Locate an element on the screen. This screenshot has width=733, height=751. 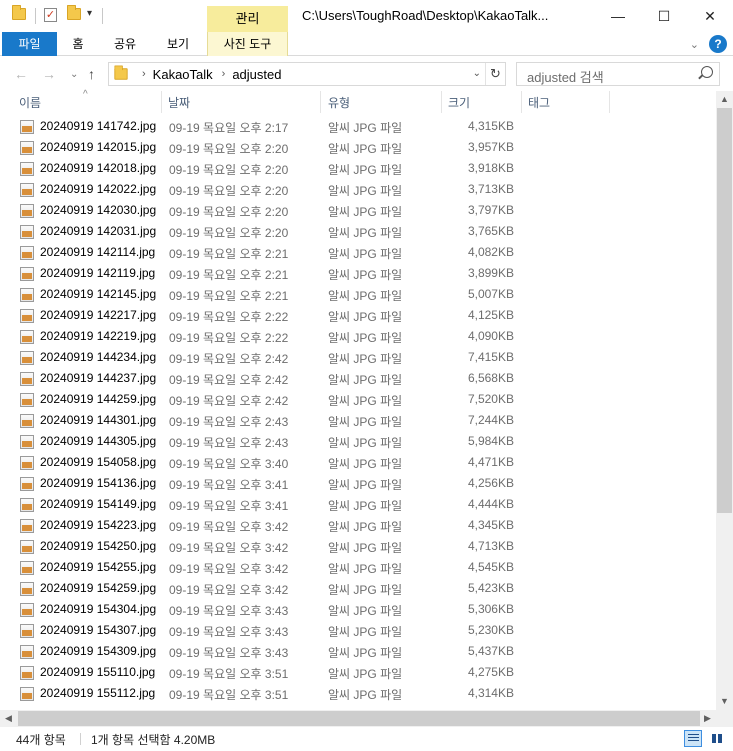
file-size: 5,007KB is located at coordinates (490, 294).